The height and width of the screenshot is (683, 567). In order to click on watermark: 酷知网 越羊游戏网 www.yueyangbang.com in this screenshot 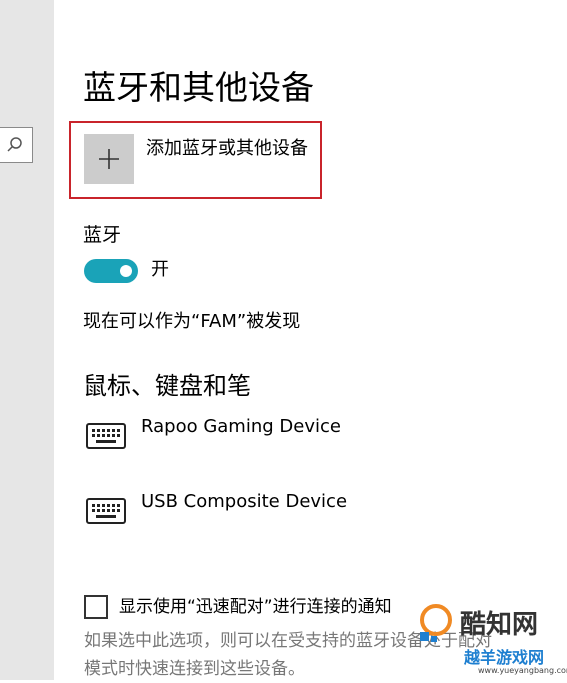, I will do `click(487, 640)`.